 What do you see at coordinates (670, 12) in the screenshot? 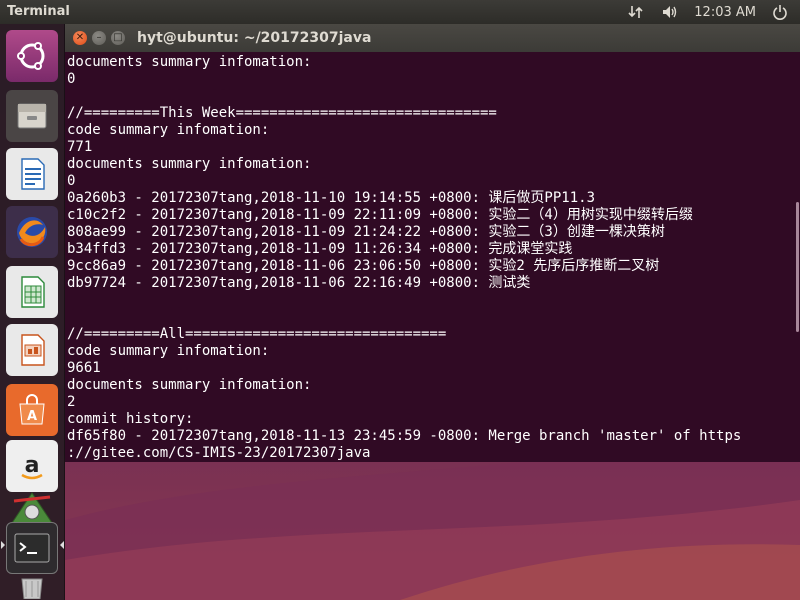
I see `volume-icon` at bounding box center [670, 12].